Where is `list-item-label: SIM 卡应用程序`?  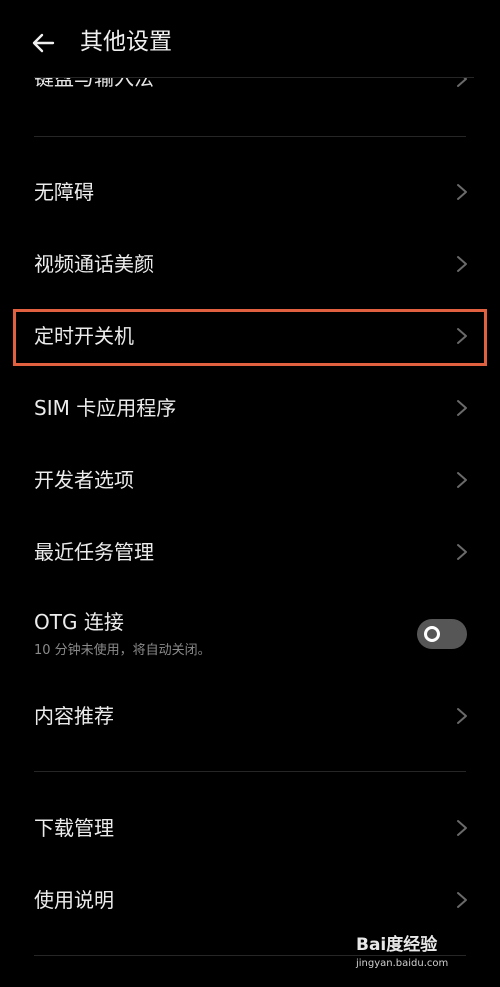
list-item-label: SIM 卡应用程序 is located at coordinates (105, 408).